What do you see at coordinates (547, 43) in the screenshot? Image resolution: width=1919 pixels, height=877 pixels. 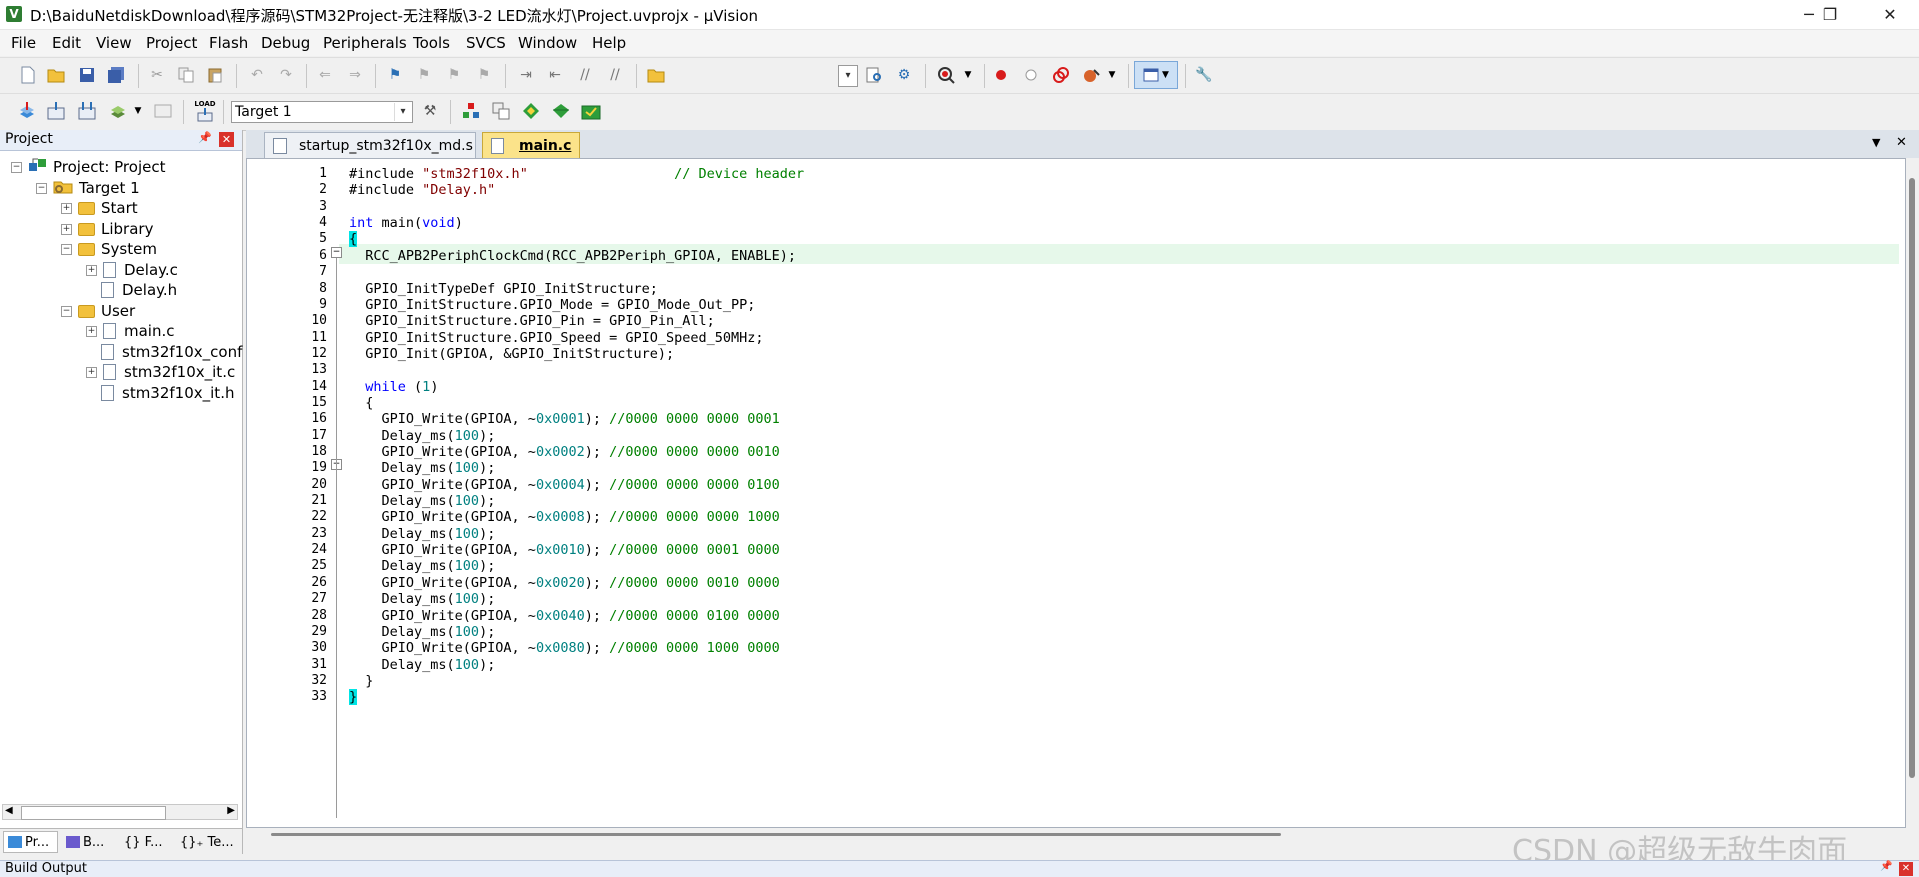 I see `menu-window: Window` at bounding box center [547, 43].